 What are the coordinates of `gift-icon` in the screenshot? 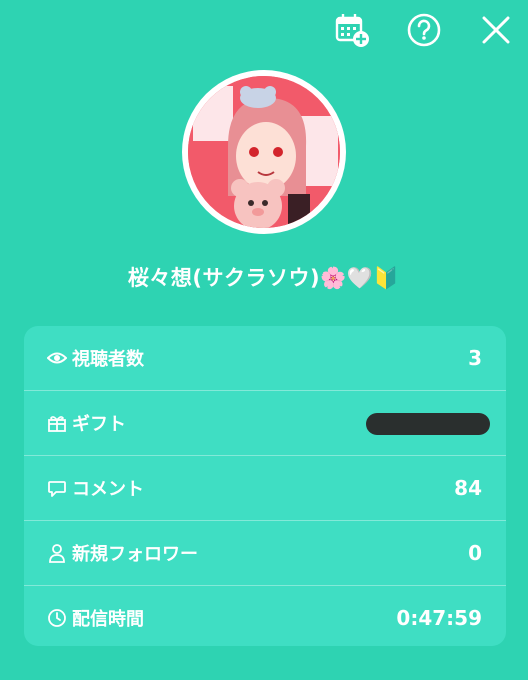 It's located at (57, 423).